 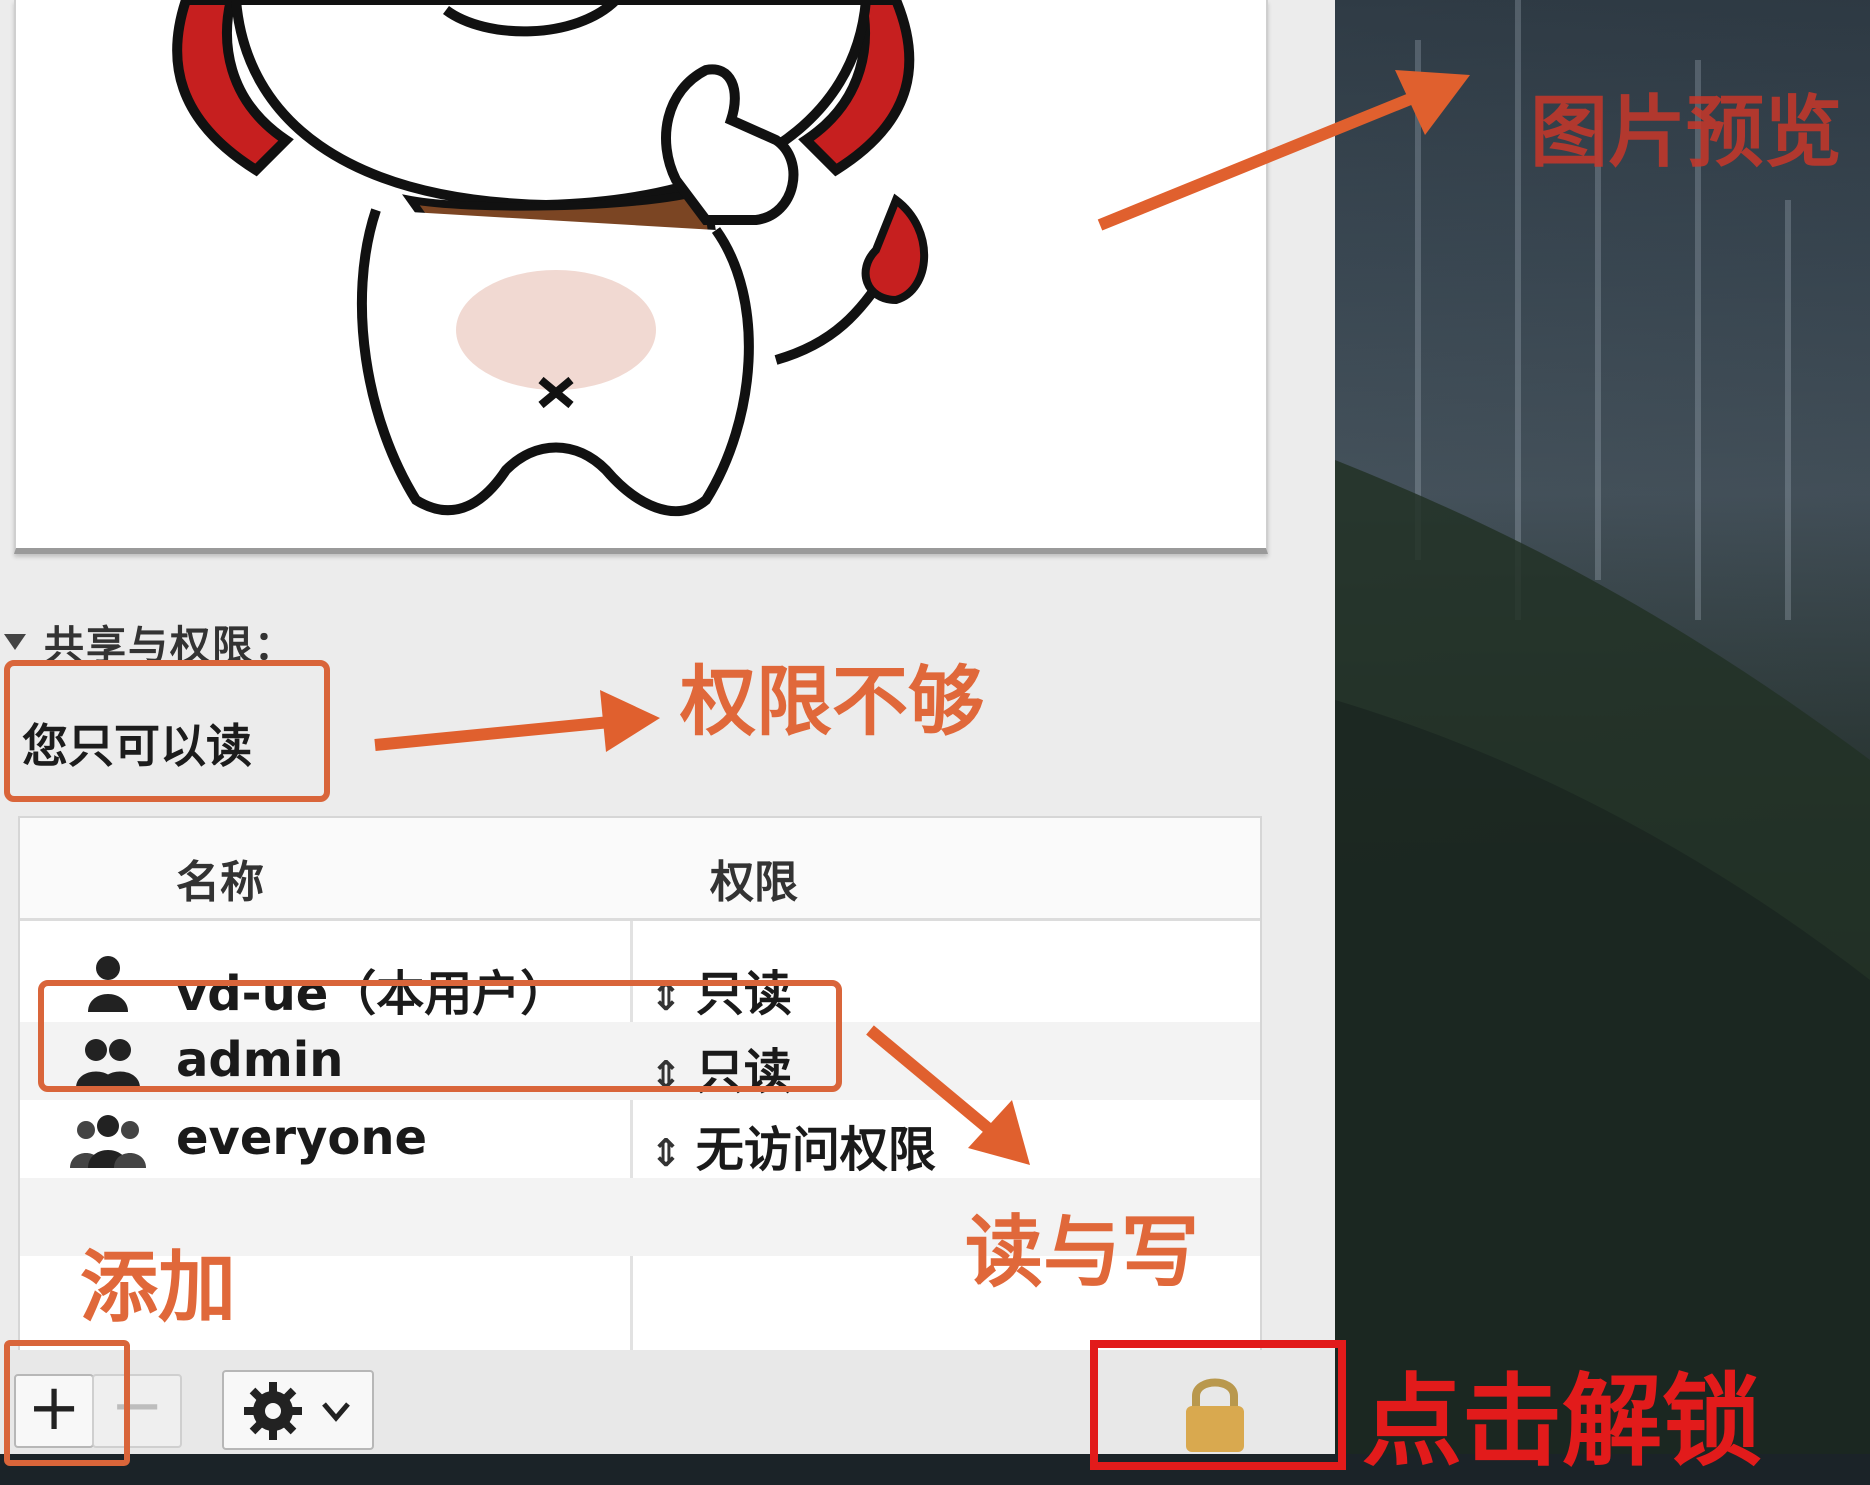 What do you see at coordinates (1082, 1253) in the screenshot?
I see `read-write-annotation: 读与写` at bounding box center [1082, 1253].